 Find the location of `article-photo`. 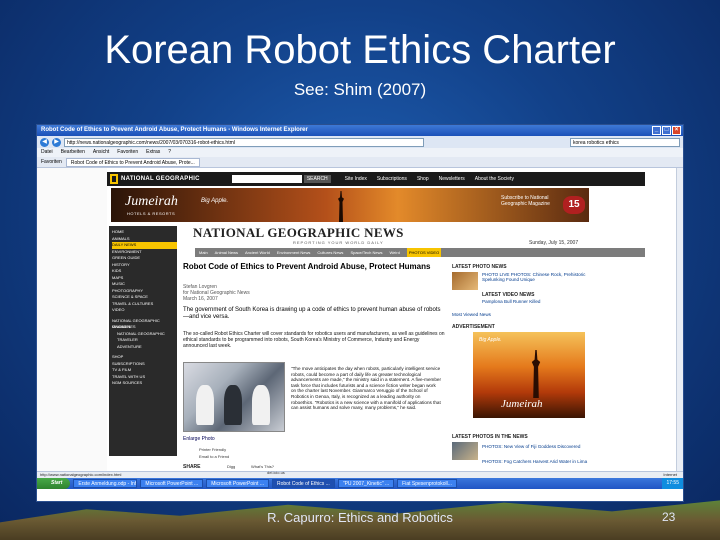

article-photo is located at coordinates (234, 397).